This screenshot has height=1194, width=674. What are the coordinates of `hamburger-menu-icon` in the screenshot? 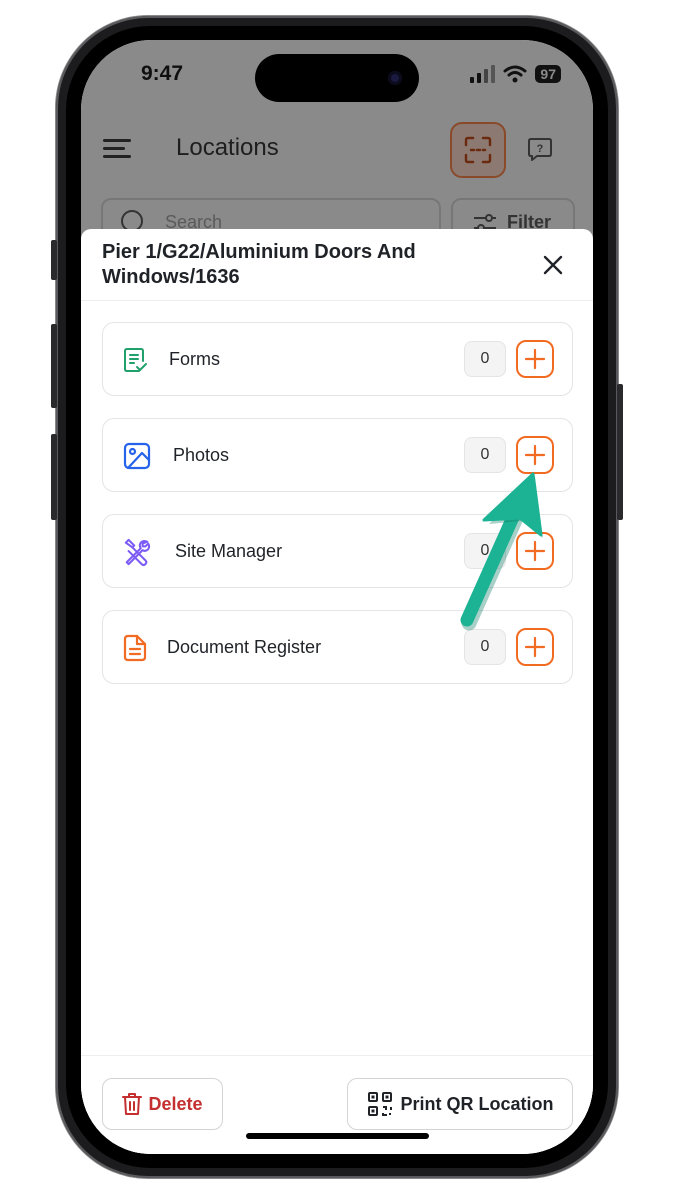 It's located at (117, 149).